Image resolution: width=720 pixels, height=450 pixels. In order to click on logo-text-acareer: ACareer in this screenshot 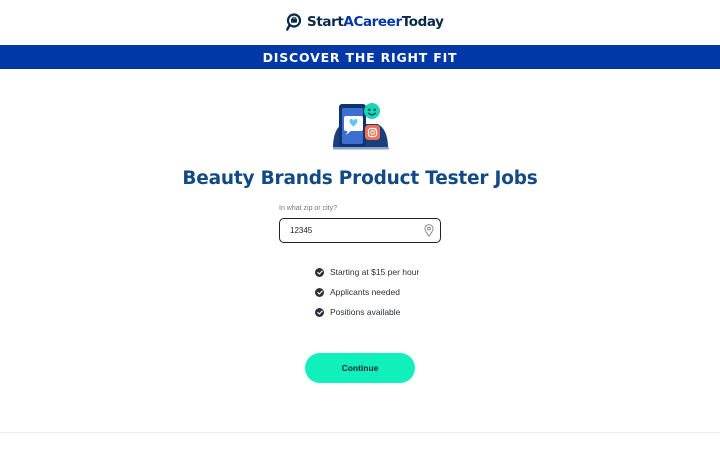, I will do `click(372, 22)`.